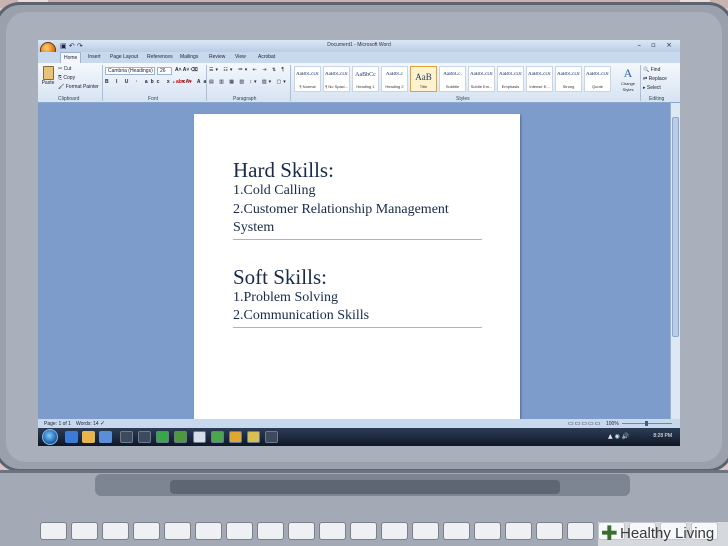  I want to click on style-name: Heading 2, so click(394, 86).